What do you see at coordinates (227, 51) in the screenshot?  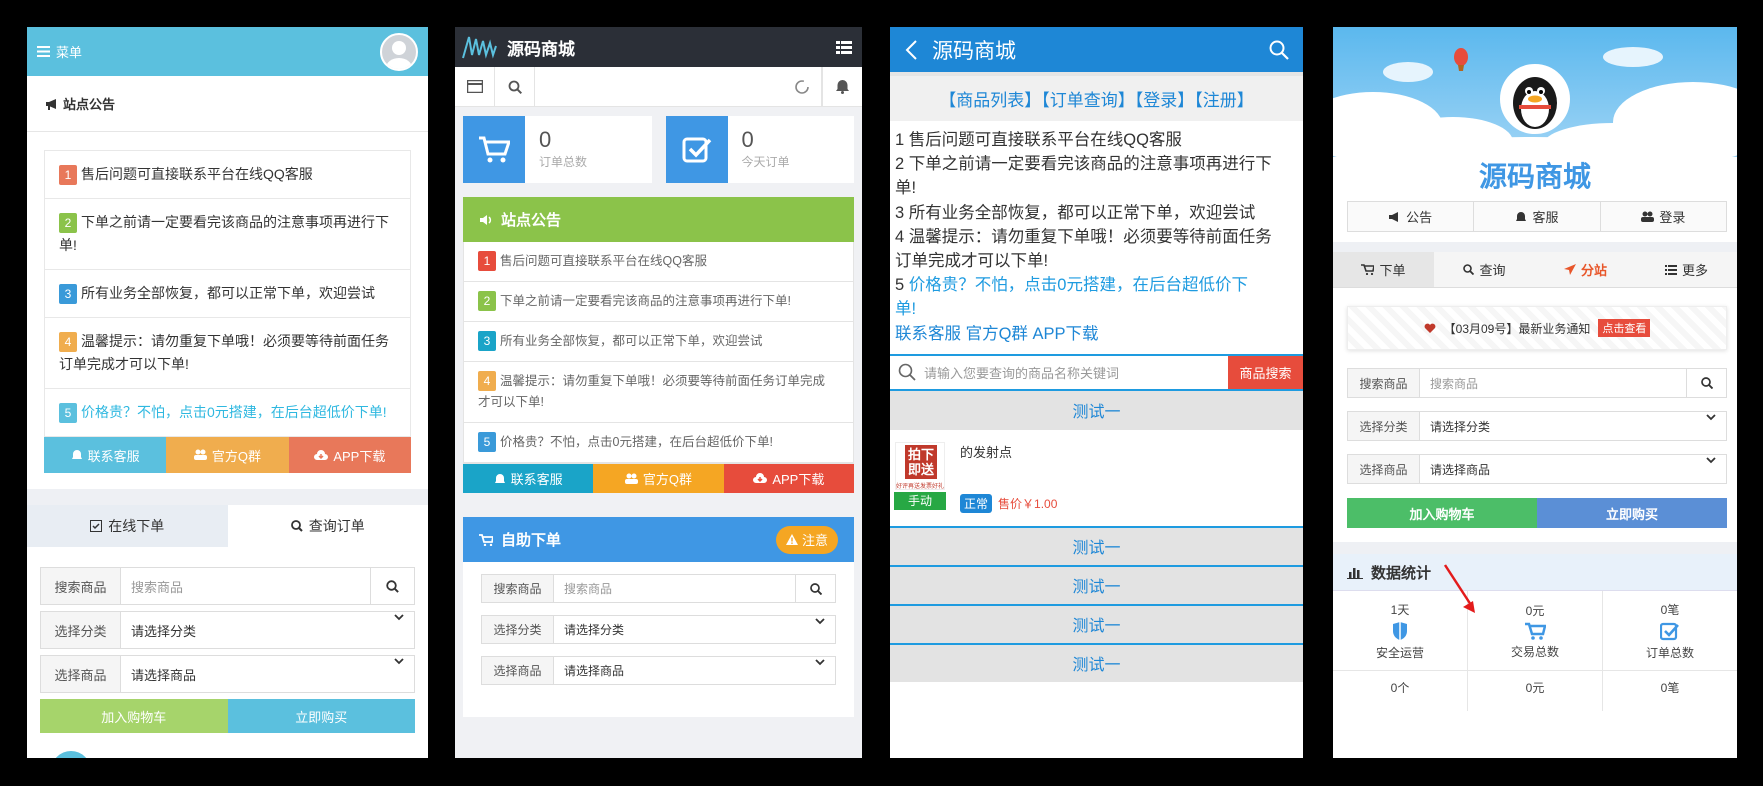 I see `top-bar: 菜单` at bounding box center [227, 51].